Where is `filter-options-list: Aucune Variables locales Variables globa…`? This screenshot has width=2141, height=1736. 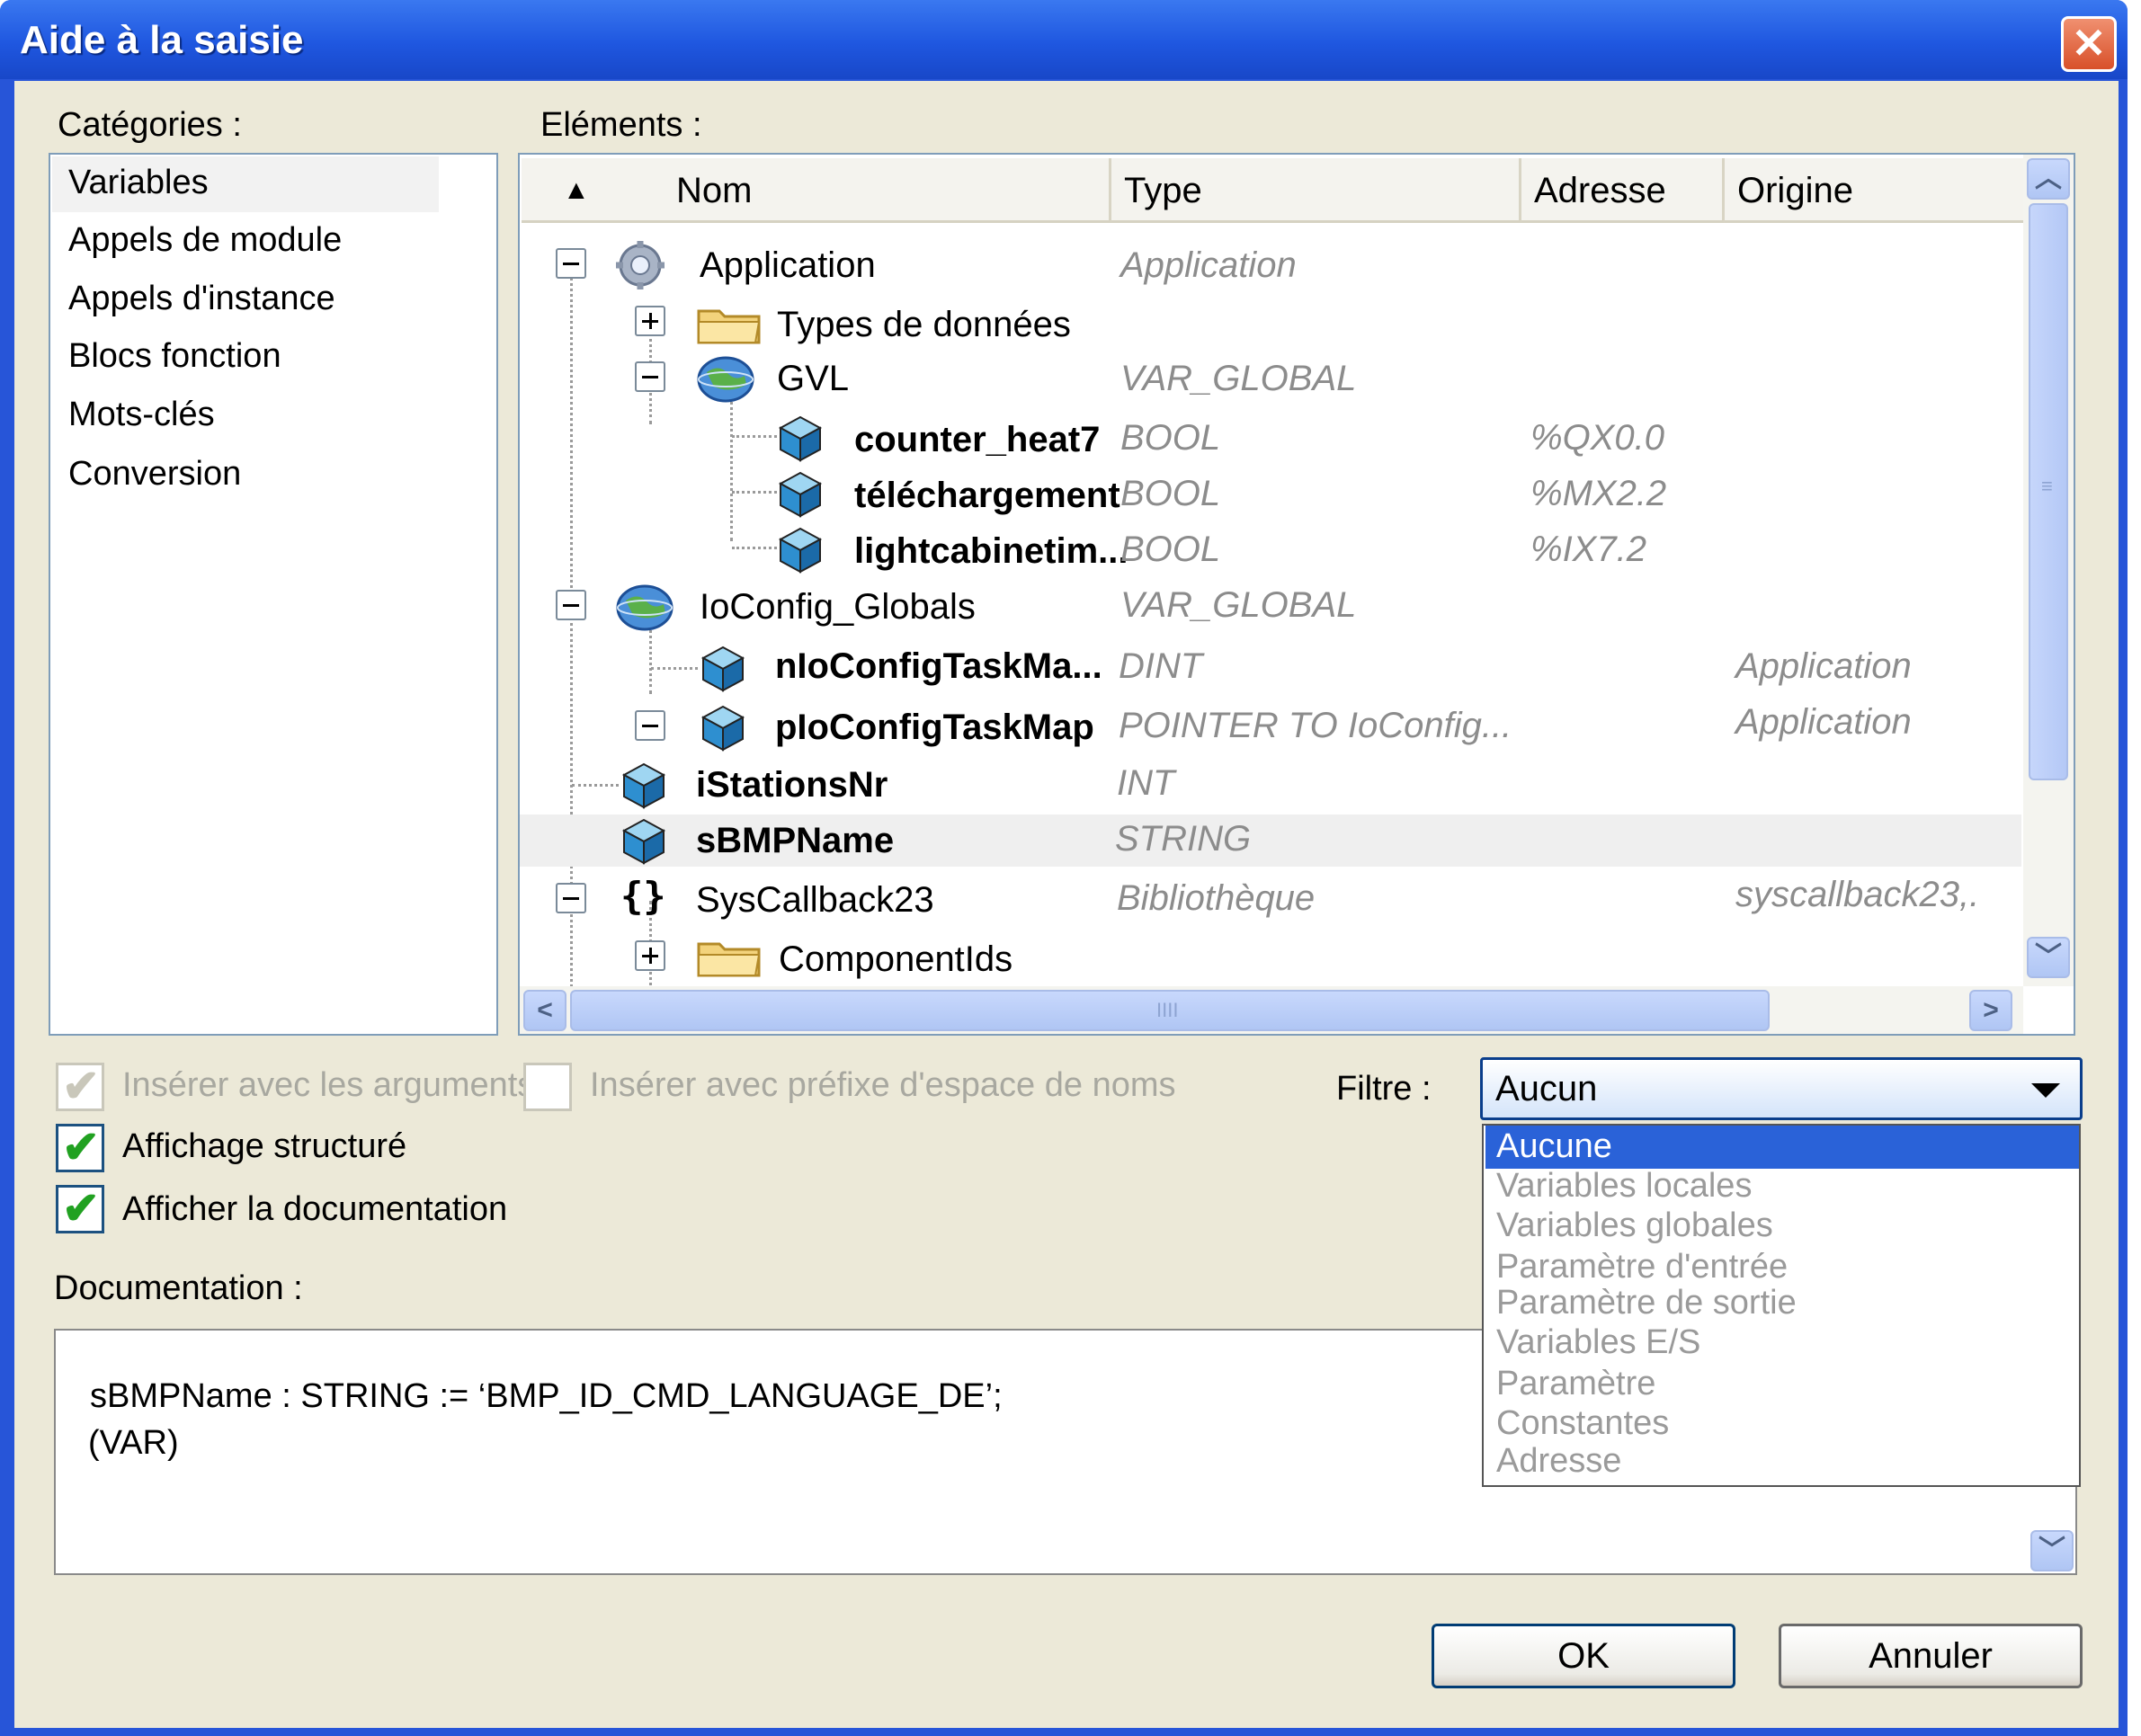
filter-options-list: Aucune Variables locales Variables globa… is located at coordinates (1781, 1305).